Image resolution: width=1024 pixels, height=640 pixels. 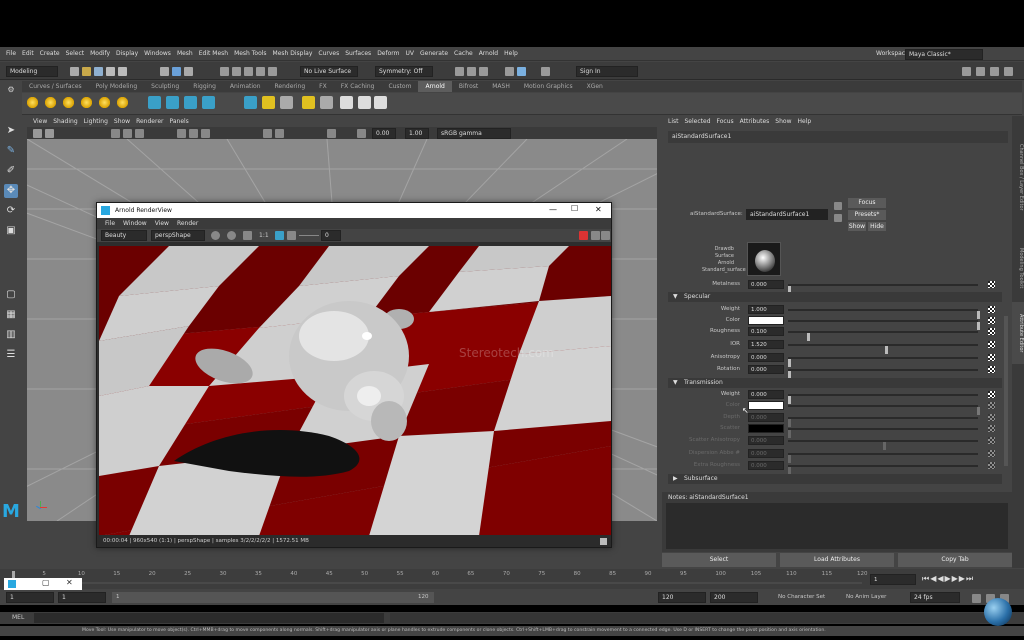 What do you see at coordinates (991, 357) in the screenshot?
I see `spec-anisotropy-map-icon` at bounding box center [991, 357].